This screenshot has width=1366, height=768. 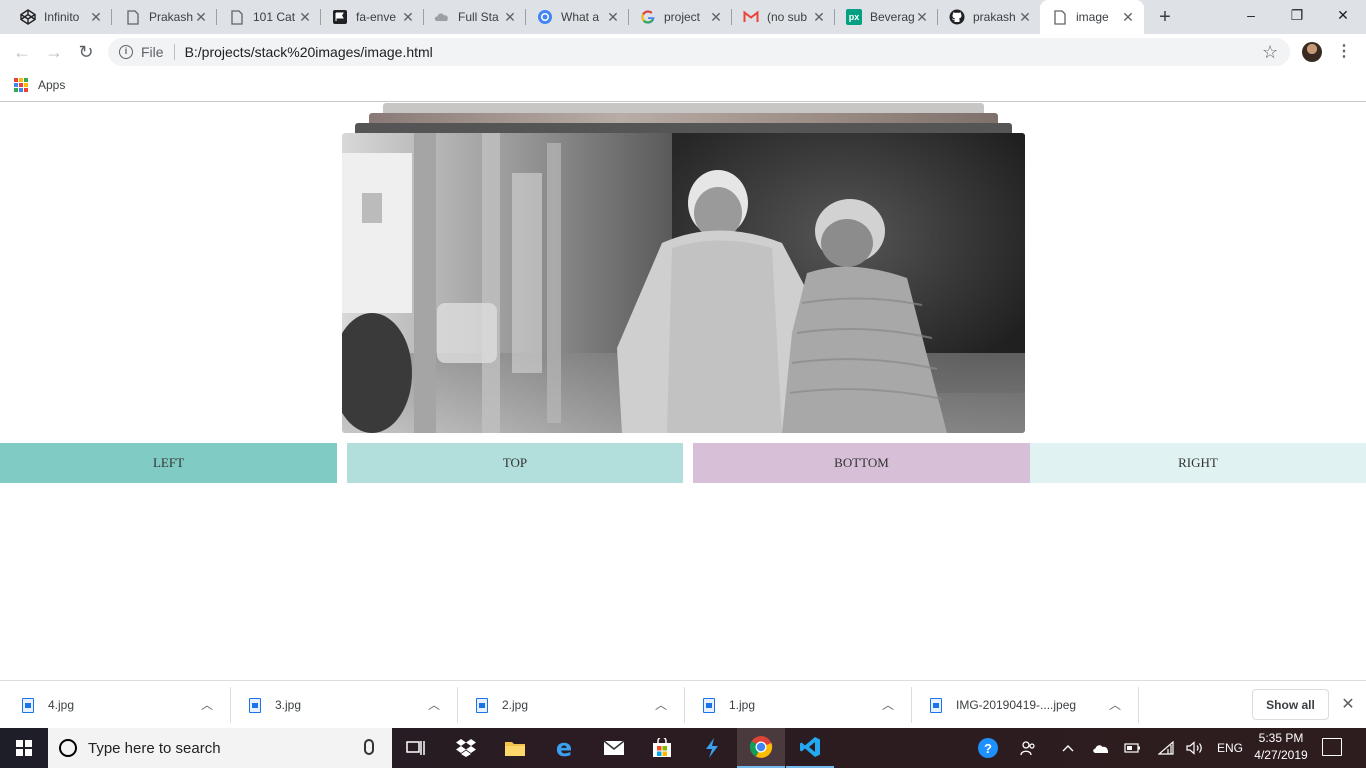 What do you see at coordinates (1092, 17) in the screenshot?
I see `tab-image: image ✕` at bounding box center [1092, 17].